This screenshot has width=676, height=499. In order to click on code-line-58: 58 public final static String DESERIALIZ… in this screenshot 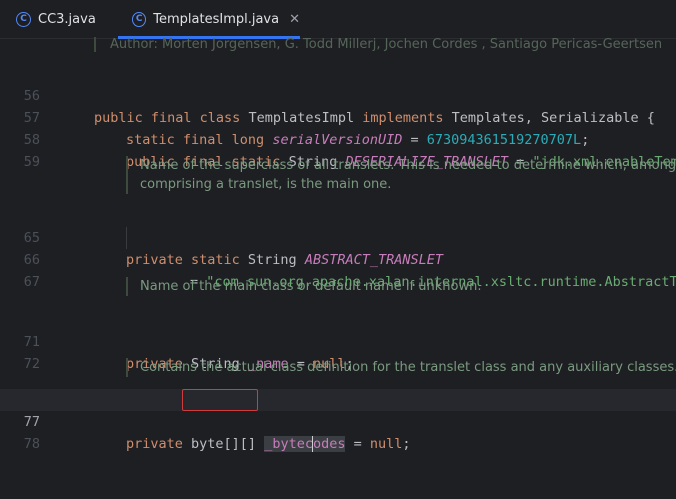, I will do `click(338, 138)`.